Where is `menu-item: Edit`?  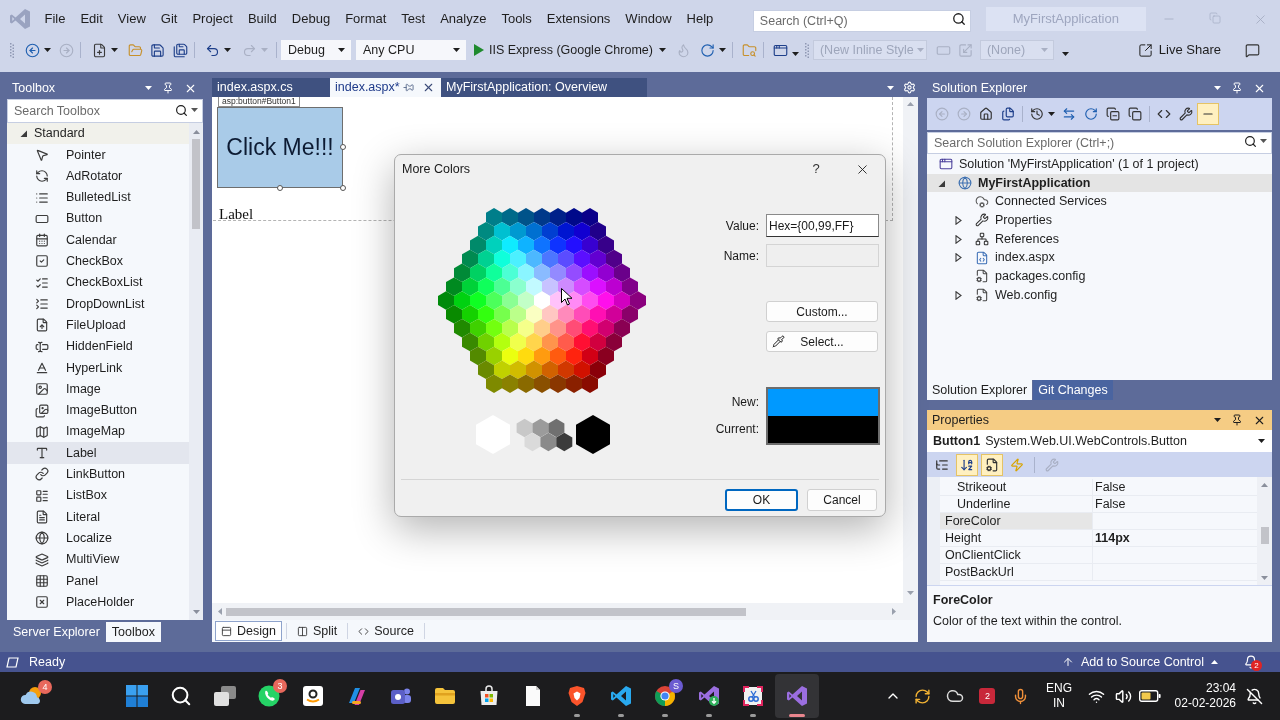
menu-item: Edit is located at coordinates (91, 19).